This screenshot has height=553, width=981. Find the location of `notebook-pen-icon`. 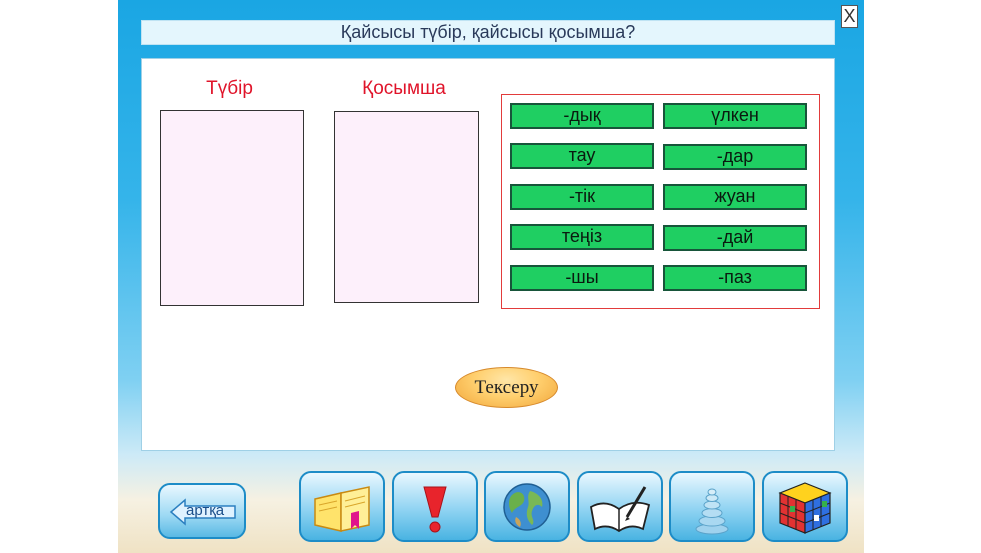

notebook-pen-icon is located at coordinates (620, 509).